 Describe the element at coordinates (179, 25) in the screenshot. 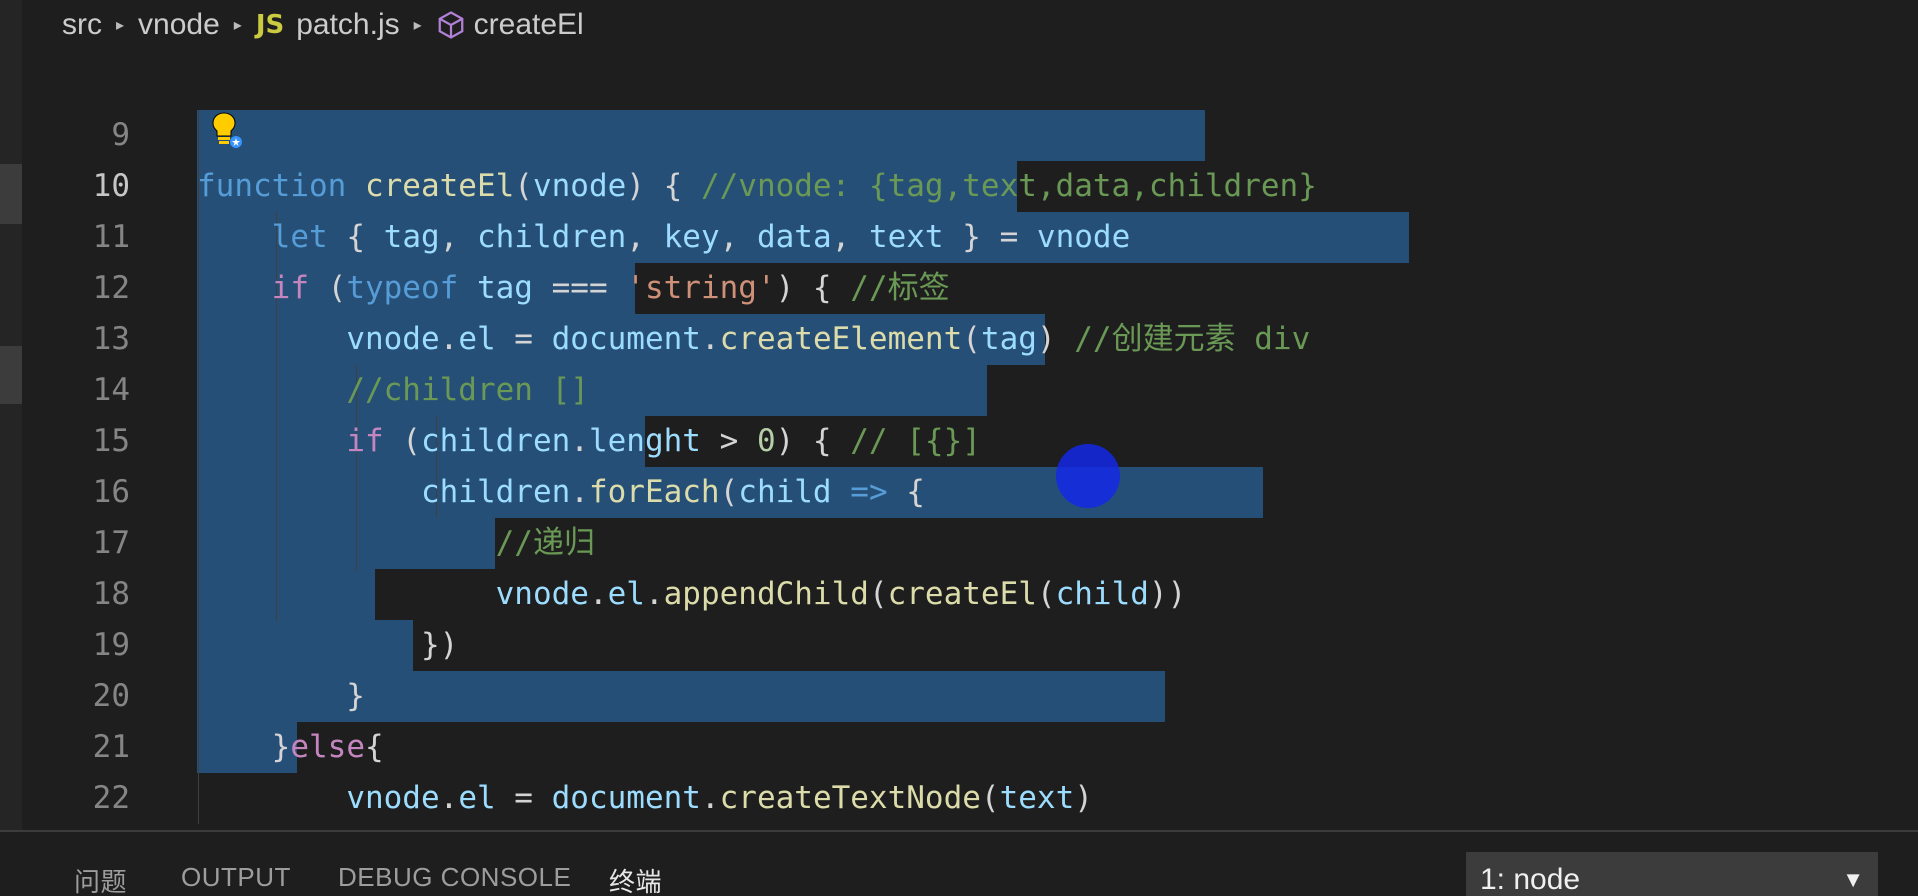

I see `breadcrumb-item-vnode: vnode` at that location.